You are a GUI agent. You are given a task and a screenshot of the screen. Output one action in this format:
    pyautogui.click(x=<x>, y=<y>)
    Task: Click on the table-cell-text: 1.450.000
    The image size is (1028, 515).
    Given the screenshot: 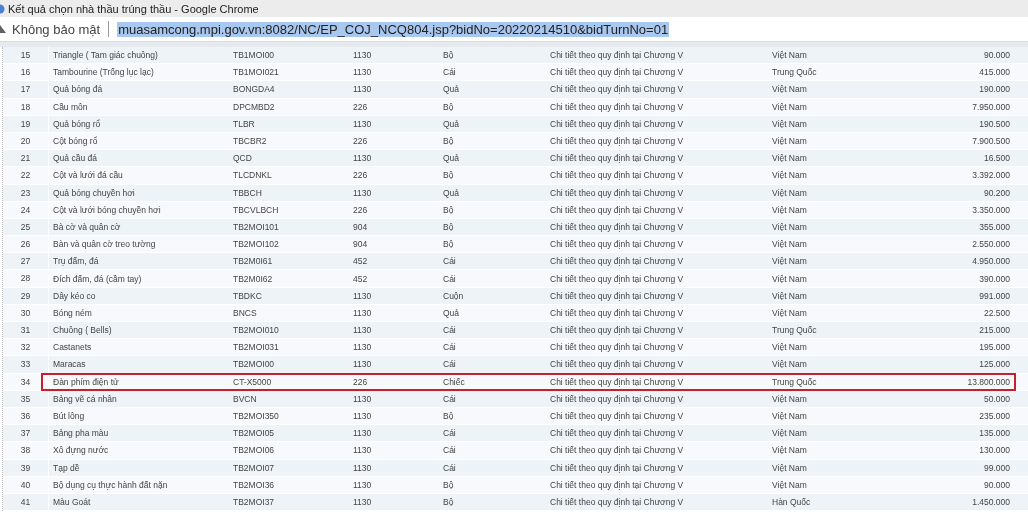 What is the action you would take?
    pyautogui.click(x=991, y=501)
    